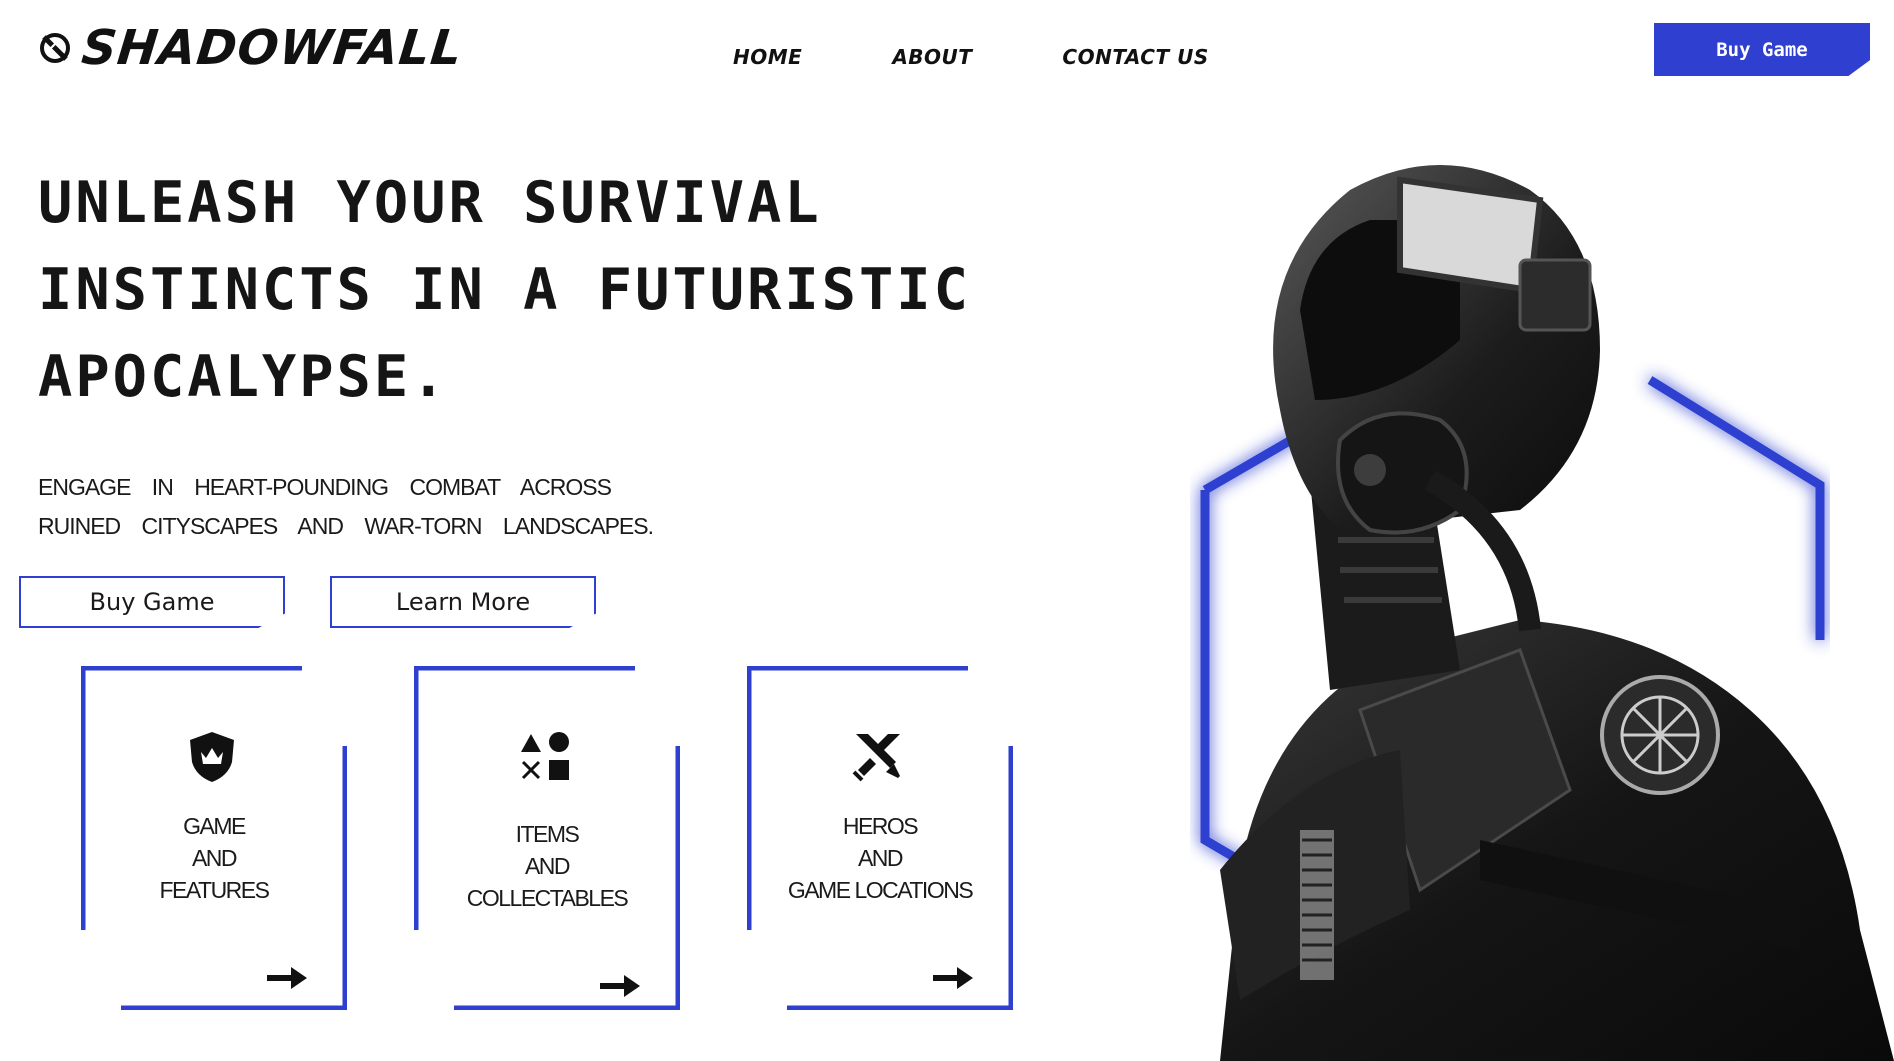  I want to click on crown-shield-icon, so click(212, 757).